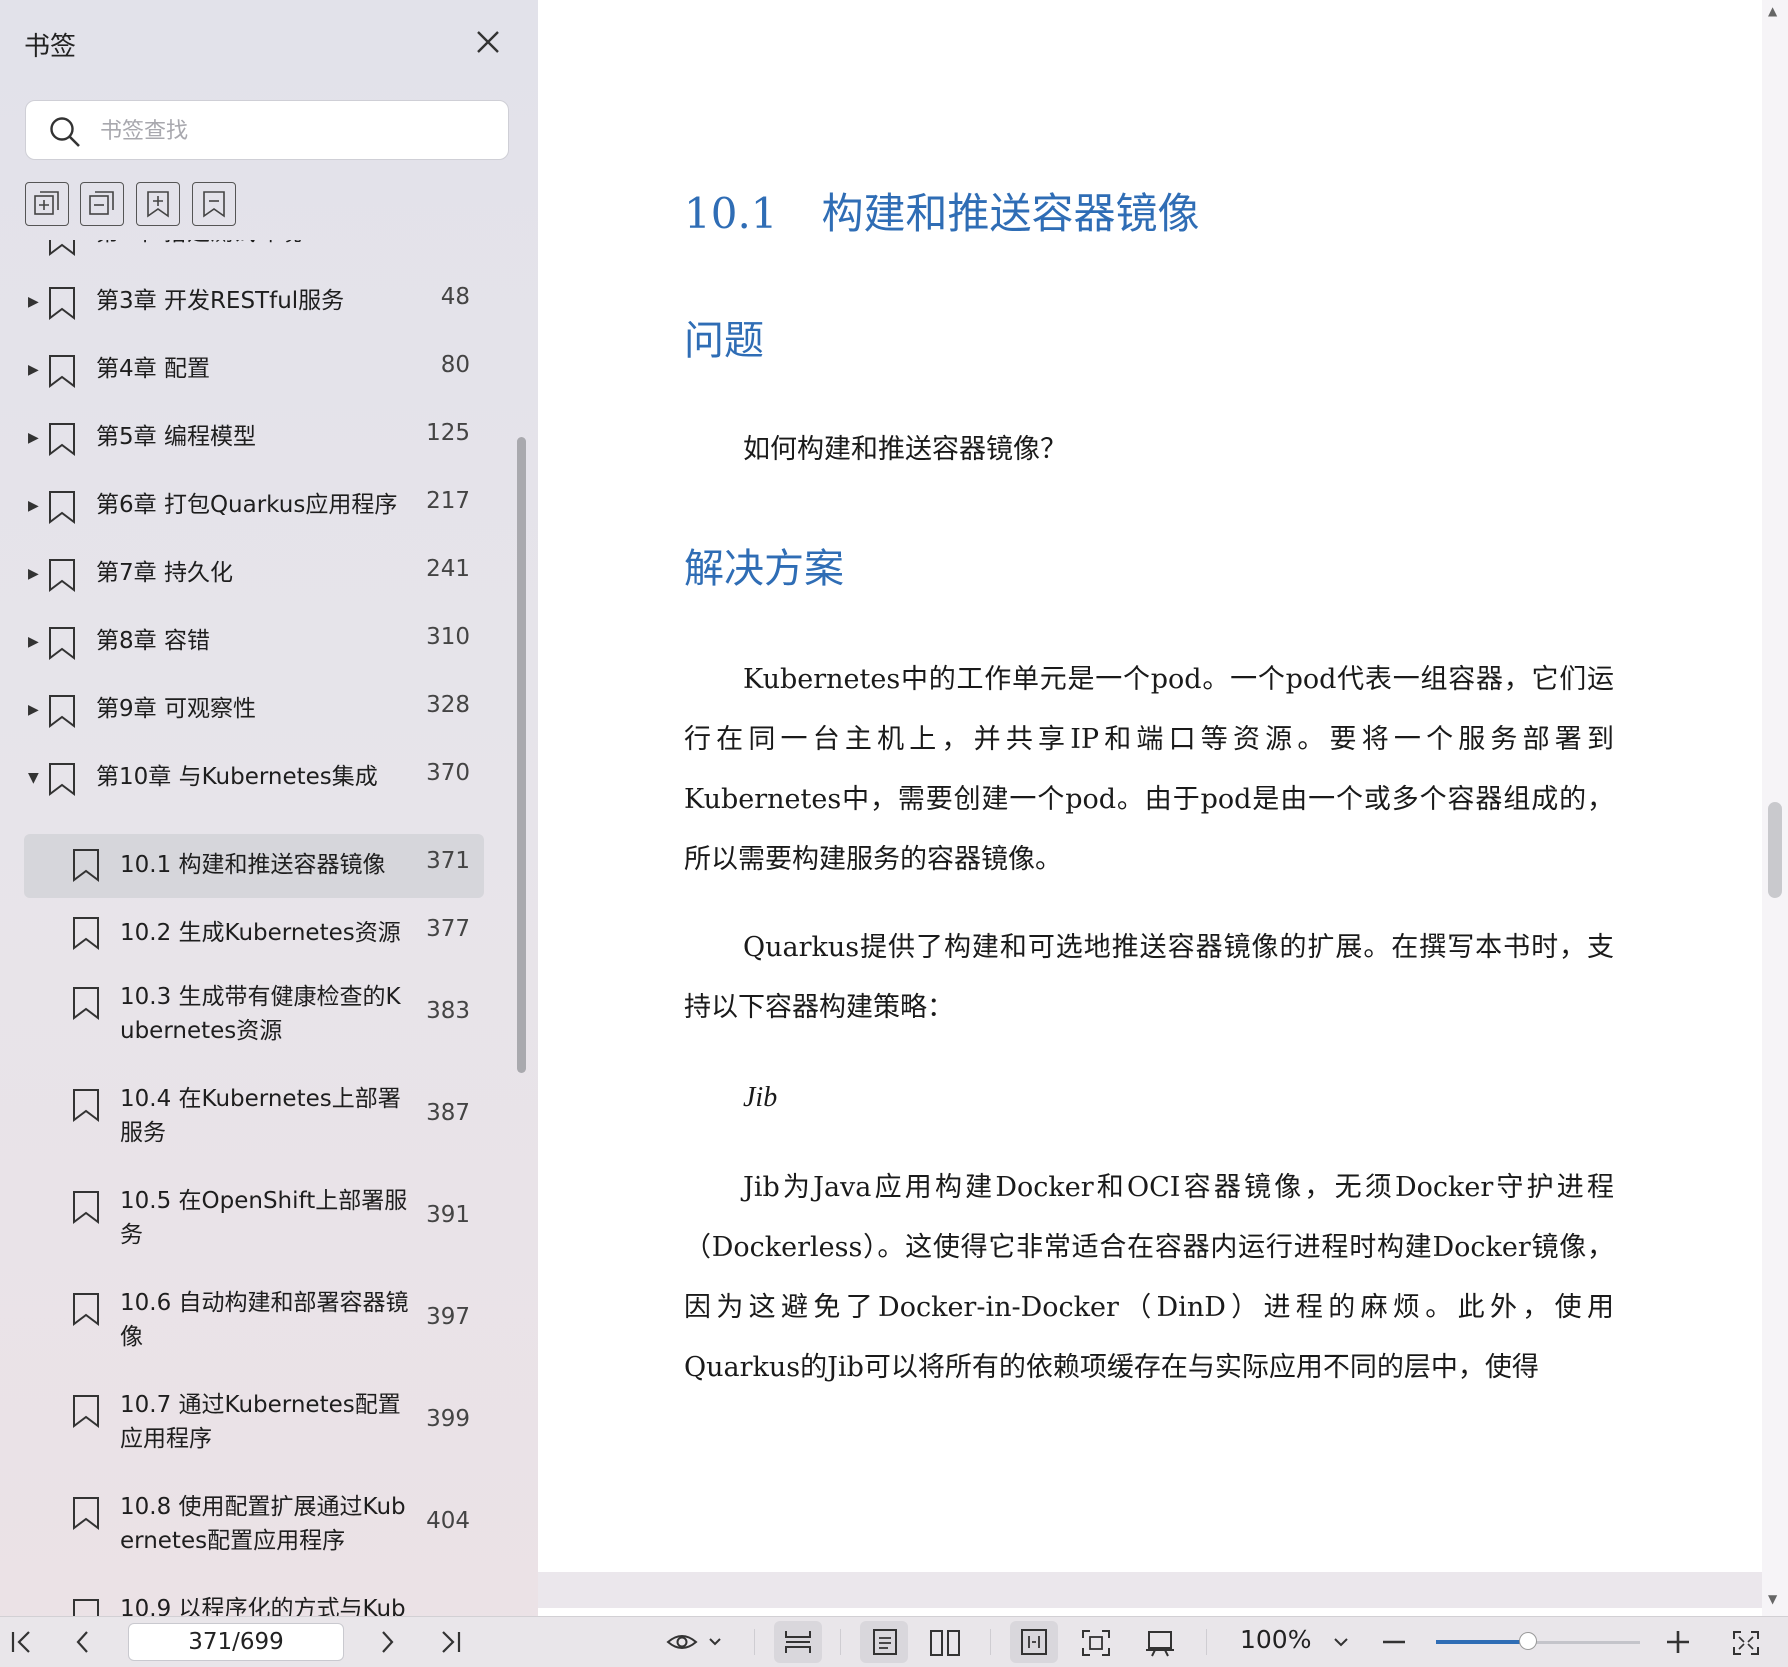  I want to click on continuous-scroll-icon, so click(798, 1642).